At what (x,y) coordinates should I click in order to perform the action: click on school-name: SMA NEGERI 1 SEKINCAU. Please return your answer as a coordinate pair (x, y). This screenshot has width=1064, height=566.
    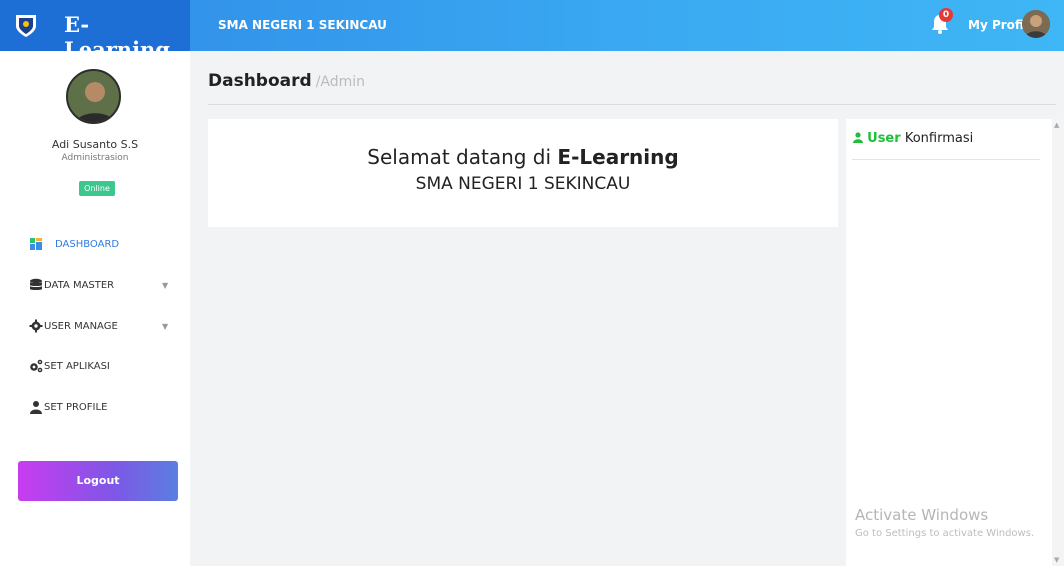
    Looking at the image, I should click on (302, 25).